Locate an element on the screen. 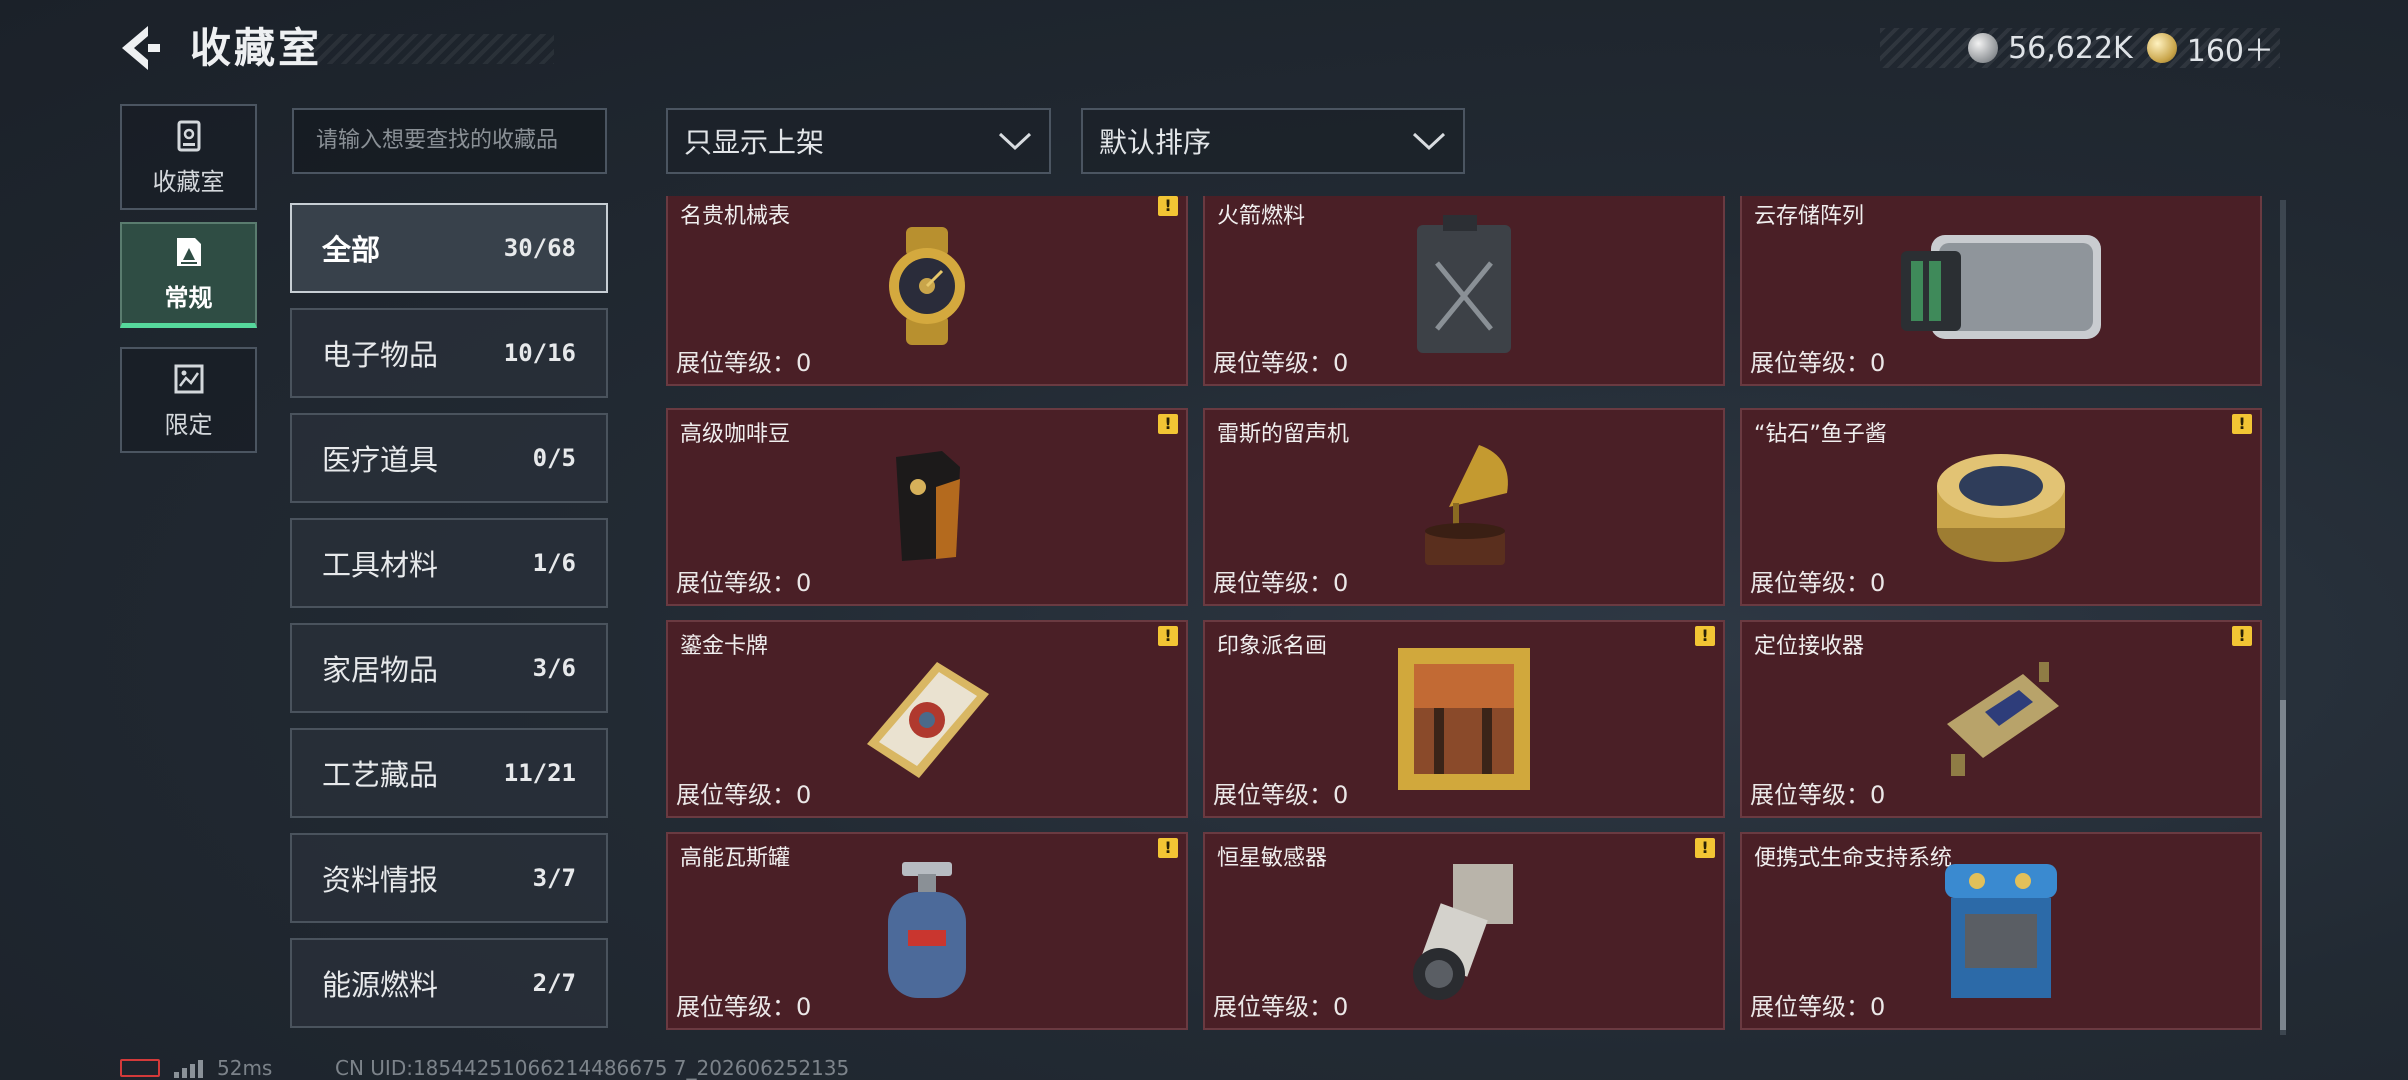  title-decoration is located at coordinates (427, 49).